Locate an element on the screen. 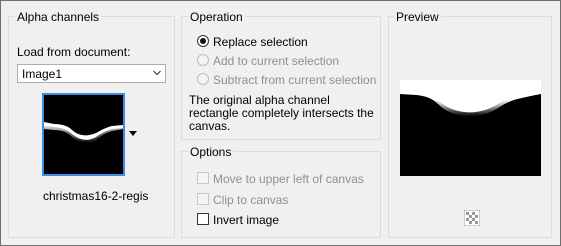 Image resolution: width=561 pixels, height=246 pixels. preview-image is located at coordinates (470, 128).